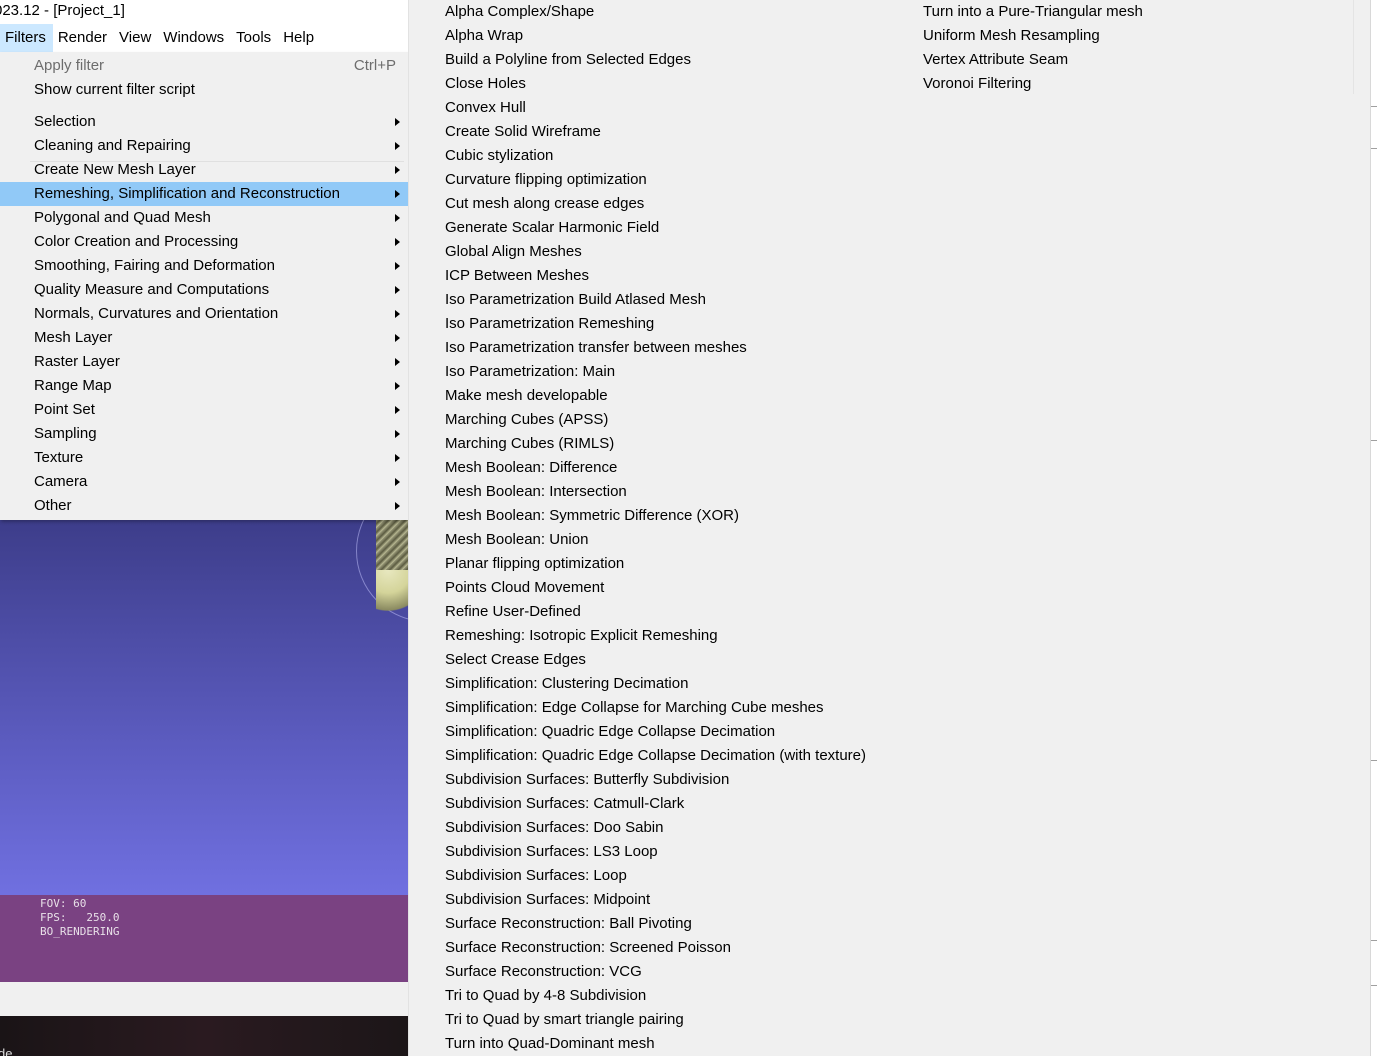 This screenshot has width=1377, height=1056. I want to click on filter-category-selection: Selection, so click(204, 122).